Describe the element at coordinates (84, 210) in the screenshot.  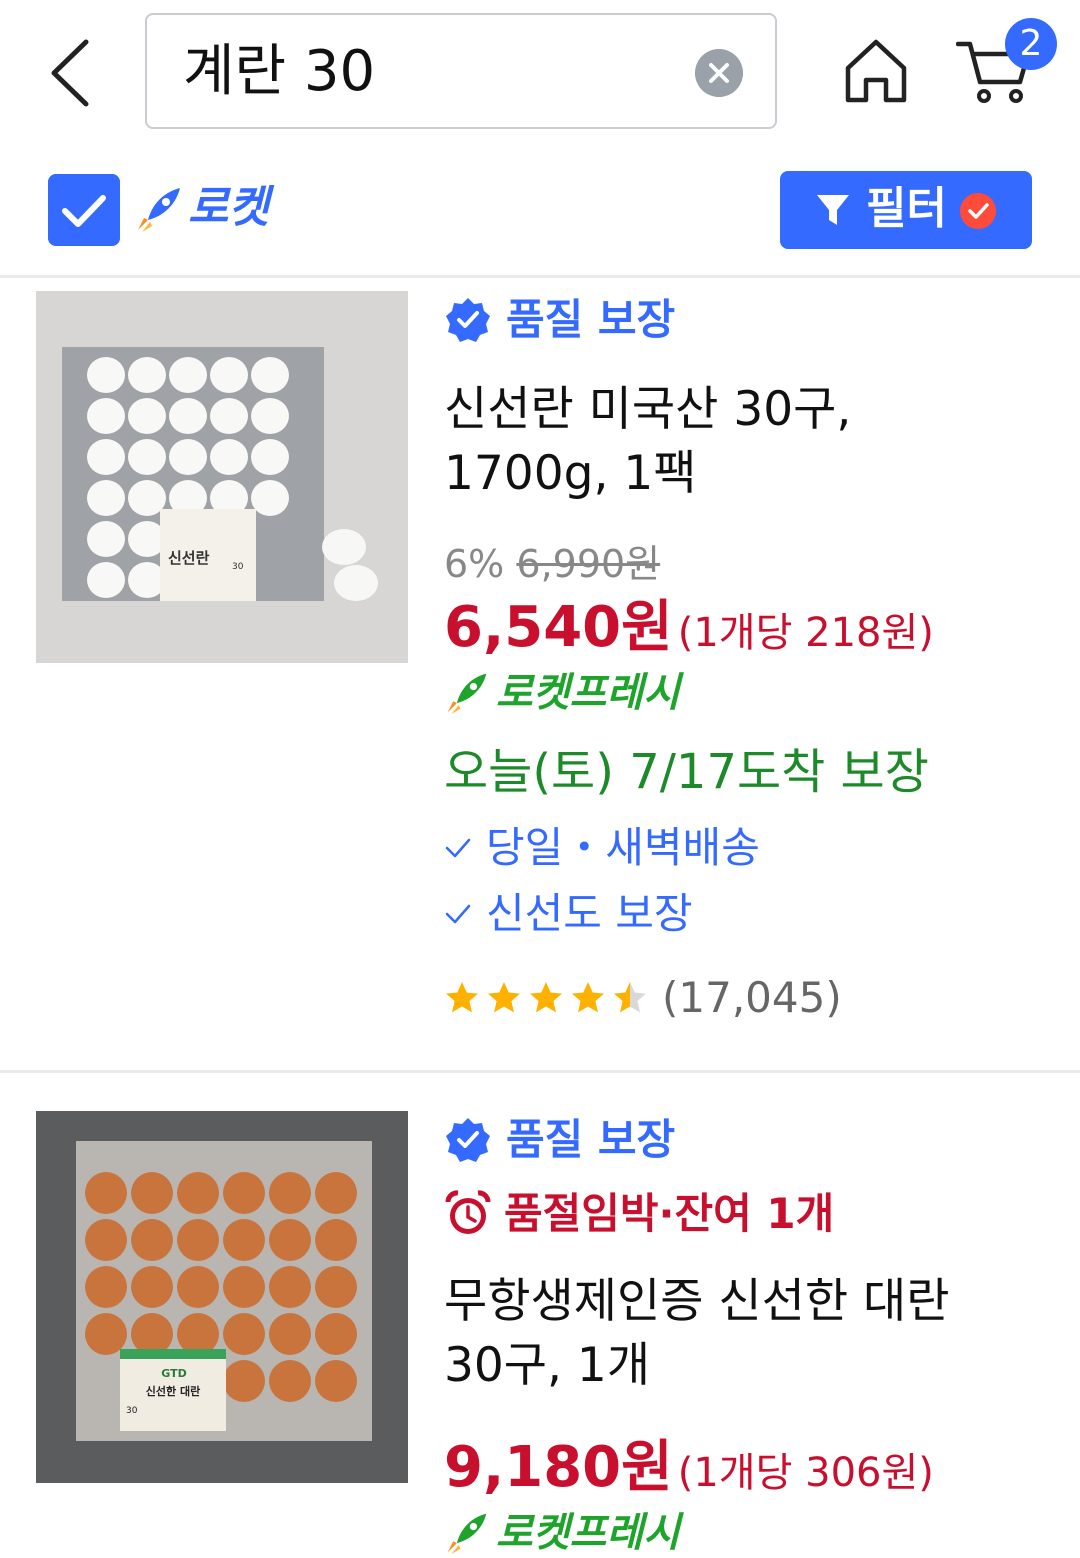
I see `rocket-filter-checkbox` at that location.